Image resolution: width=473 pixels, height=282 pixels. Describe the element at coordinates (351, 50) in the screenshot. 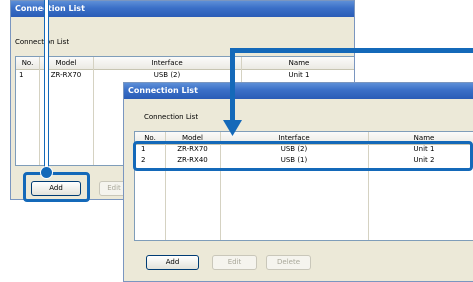

I see `callout-line-horizontal` at that location.